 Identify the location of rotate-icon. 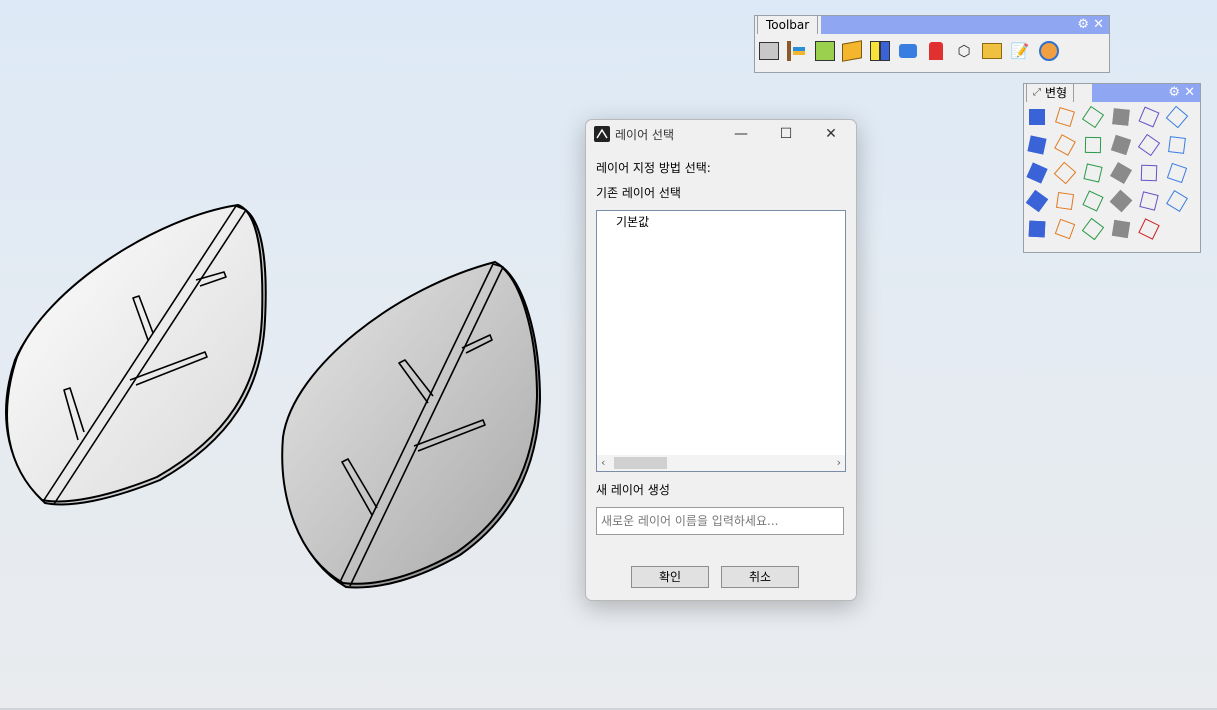
(1065, 145).